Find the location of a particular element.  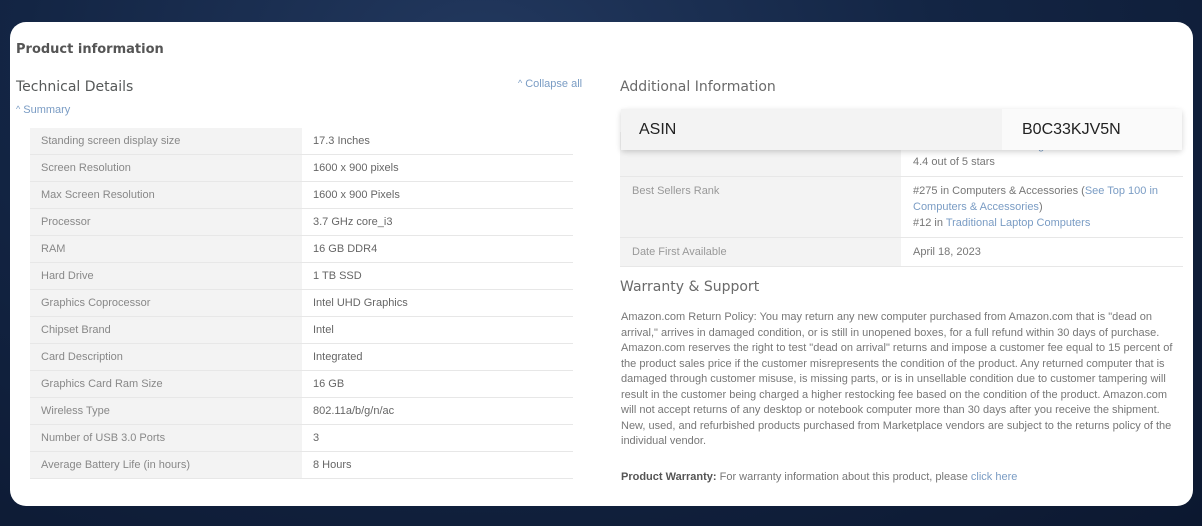

table-row: Number of USB 3.0 Ports 3 is located at coordinates (301, 438).